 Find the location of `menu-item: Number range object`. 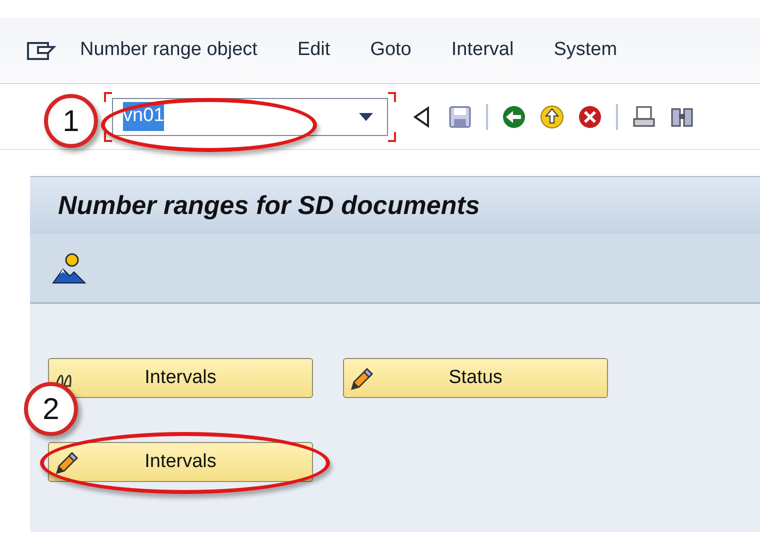

menu-item: Number range object is located at coordinates (169, 50).